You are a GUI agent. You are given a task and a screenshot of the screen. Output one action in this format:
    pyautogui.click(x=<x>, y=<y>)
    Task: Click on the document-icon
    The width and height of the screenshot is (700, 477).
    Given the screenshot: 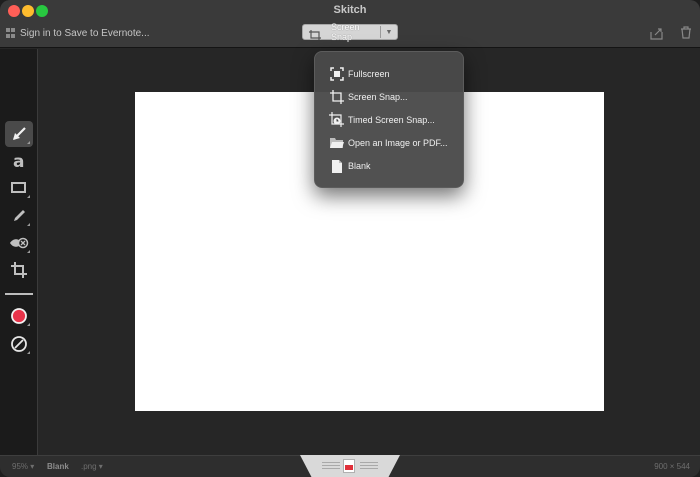 What is the action you would take?
    pyautogui.click(x=337, y=166)
    